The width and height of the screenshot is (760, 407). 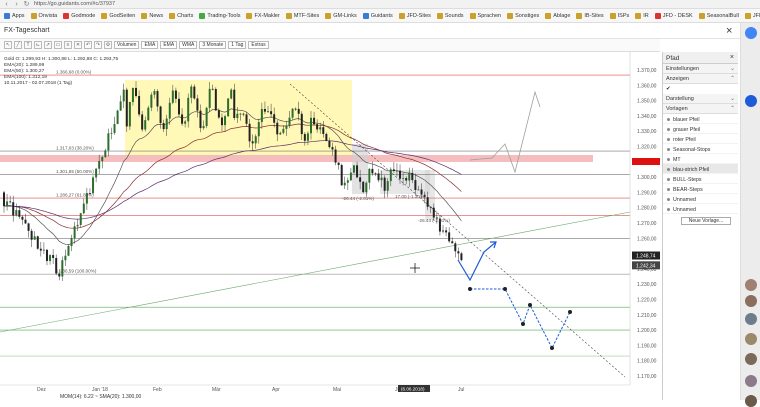 I want to click on template-item: blauer Pfeil, so click(x=700, y=119).